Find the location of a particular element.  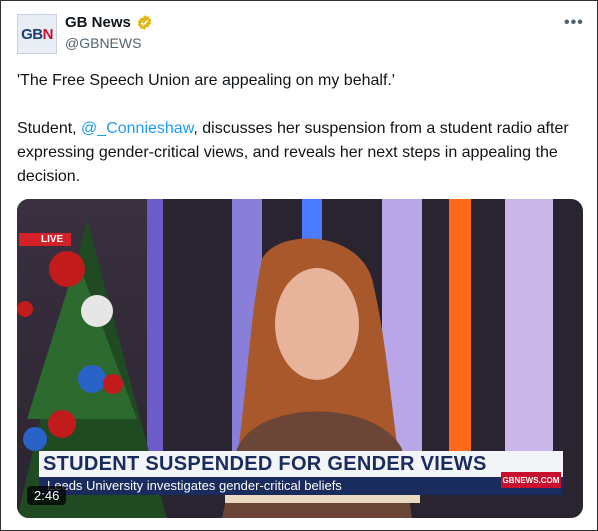

mention-link: @_Connieshaw is located at coordinates (137, 128).